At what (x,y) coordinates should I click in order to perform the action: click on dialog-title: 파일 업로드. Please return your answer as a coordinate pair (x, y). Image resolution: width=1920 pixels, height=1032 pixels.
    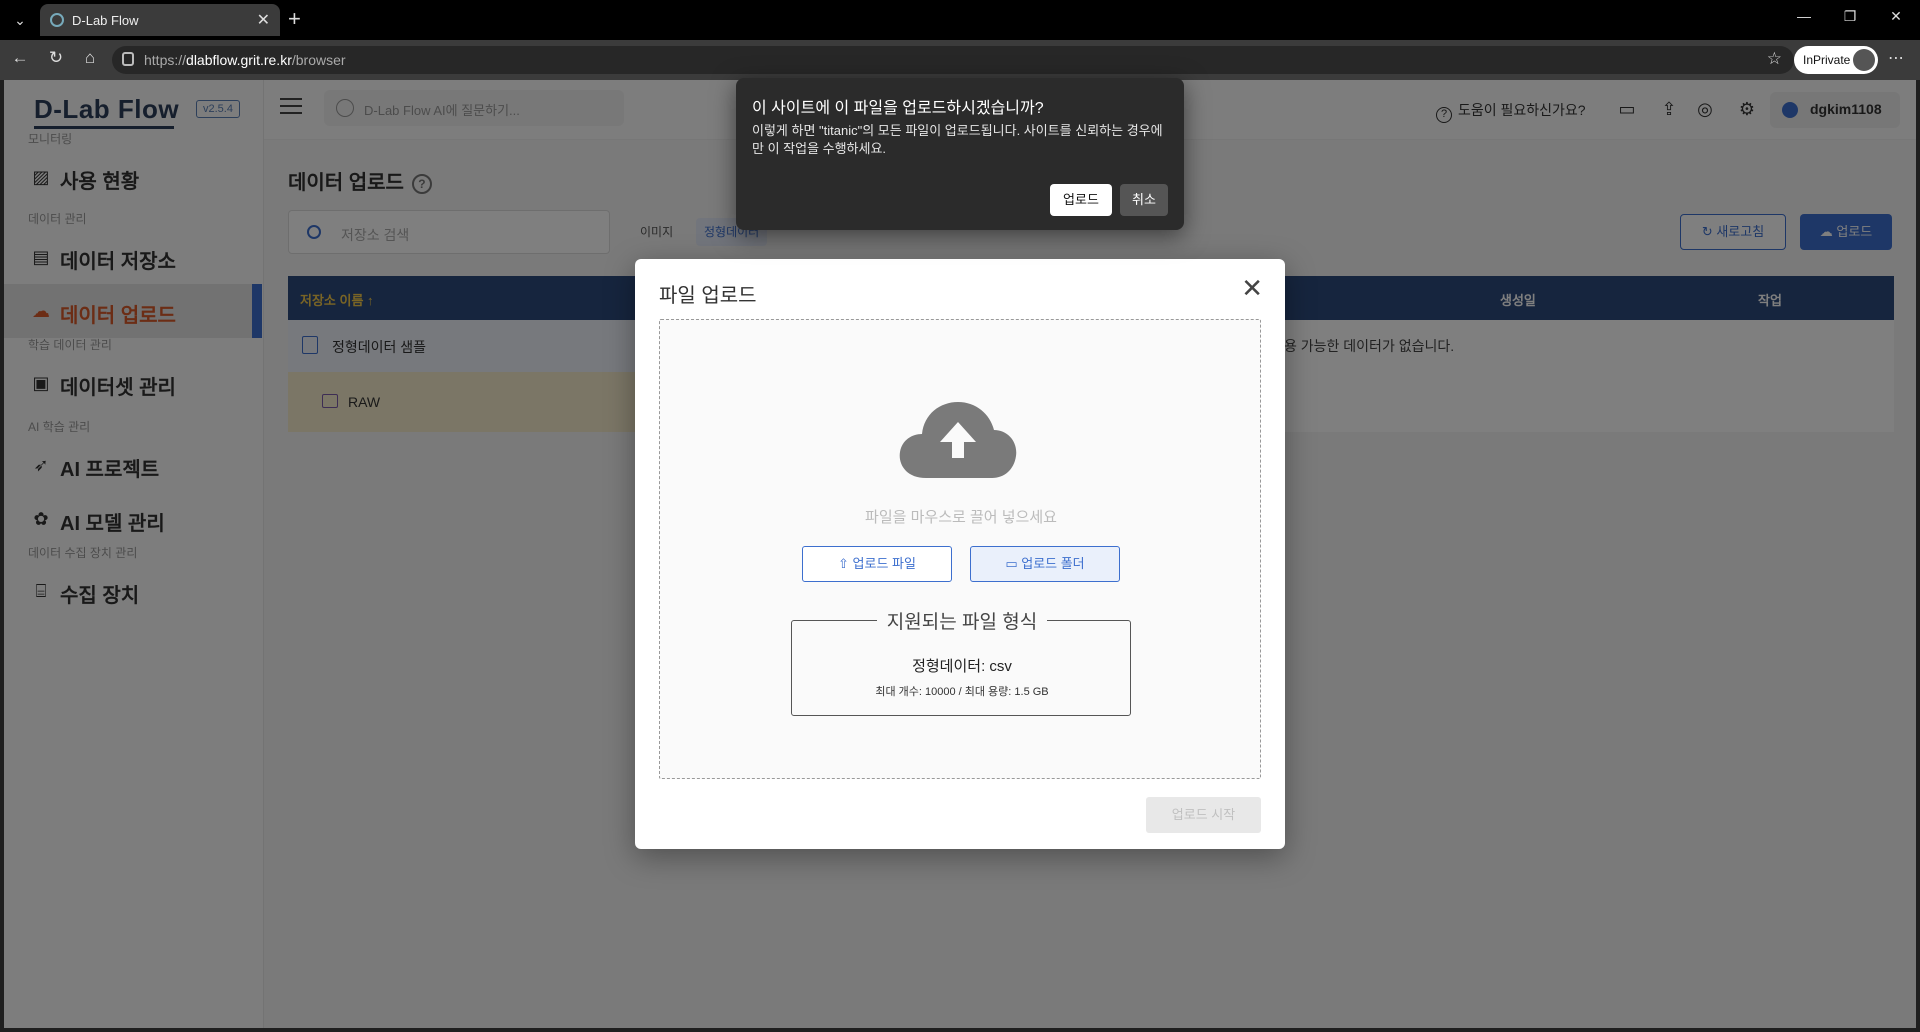
    Looking at the image, I should click on (708, 296).